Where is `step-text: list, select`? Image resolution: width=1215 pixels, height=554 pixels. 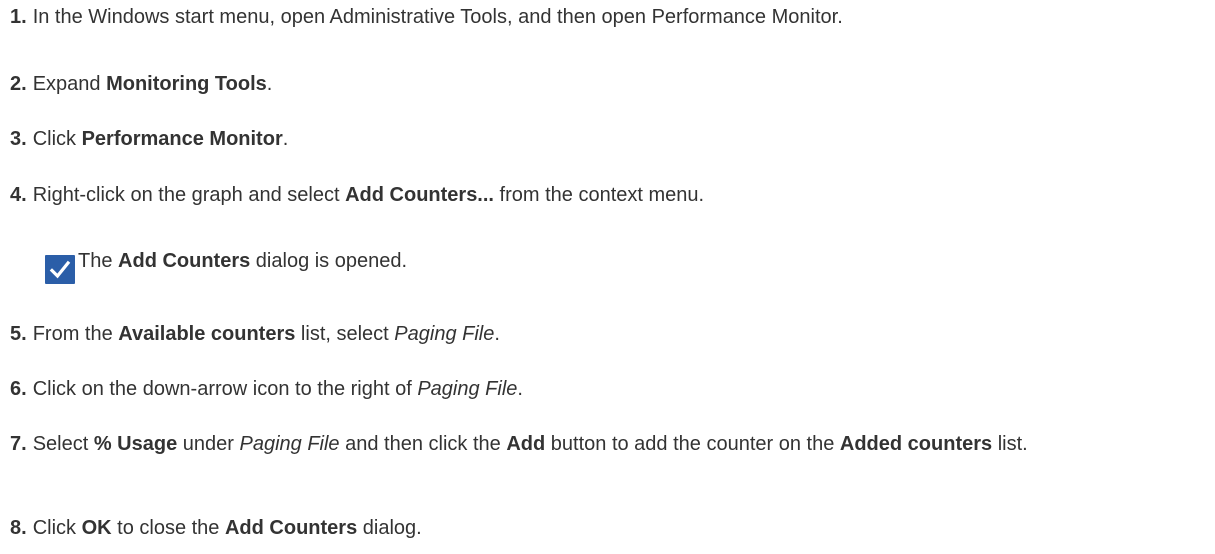
step-text: list, select is located at coordinates (345, 334).